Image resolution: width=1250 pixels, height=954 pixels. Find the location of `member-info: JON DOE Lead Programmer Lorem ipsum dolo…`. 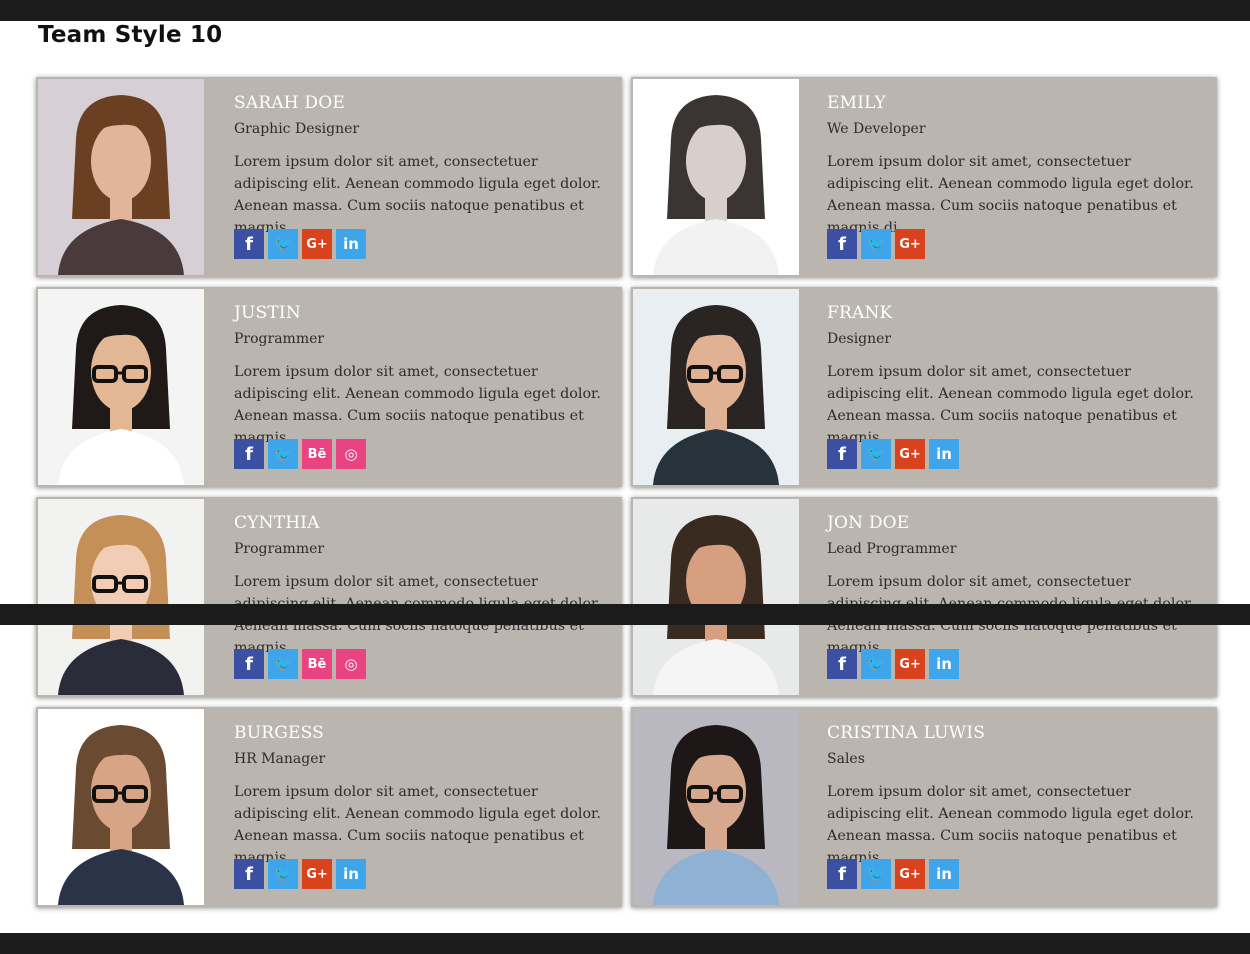

member-info: JON DOE Lead Programmer Lorem ipsum dolo… is located at coordinates (1012, 585).